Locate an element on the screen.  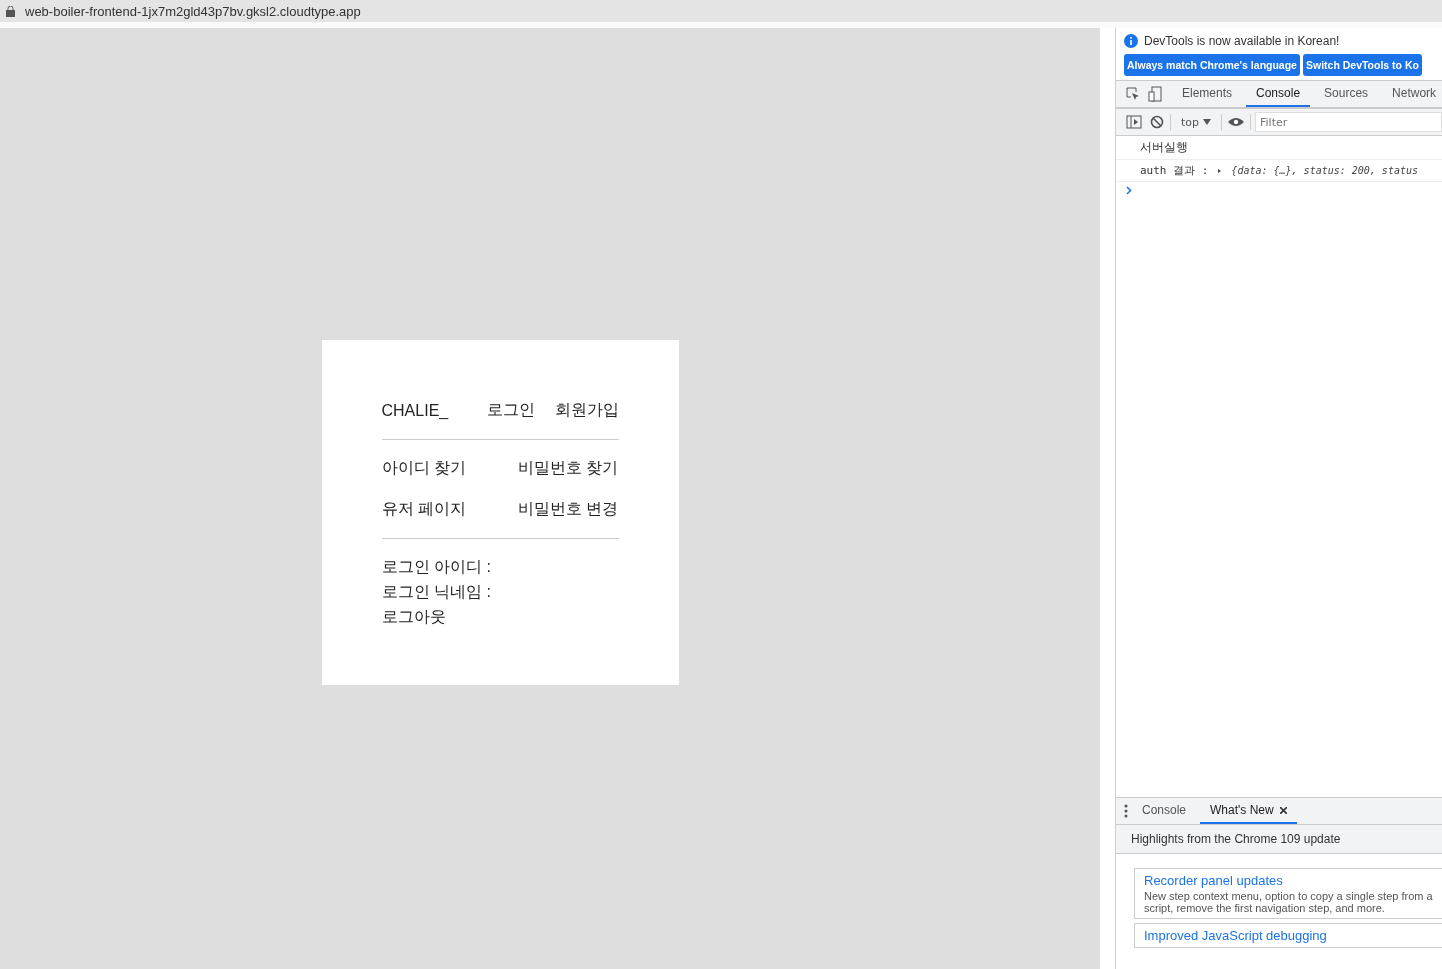
feature-link: Improved JavaScript debugging is located at coordinates (1288, 936).